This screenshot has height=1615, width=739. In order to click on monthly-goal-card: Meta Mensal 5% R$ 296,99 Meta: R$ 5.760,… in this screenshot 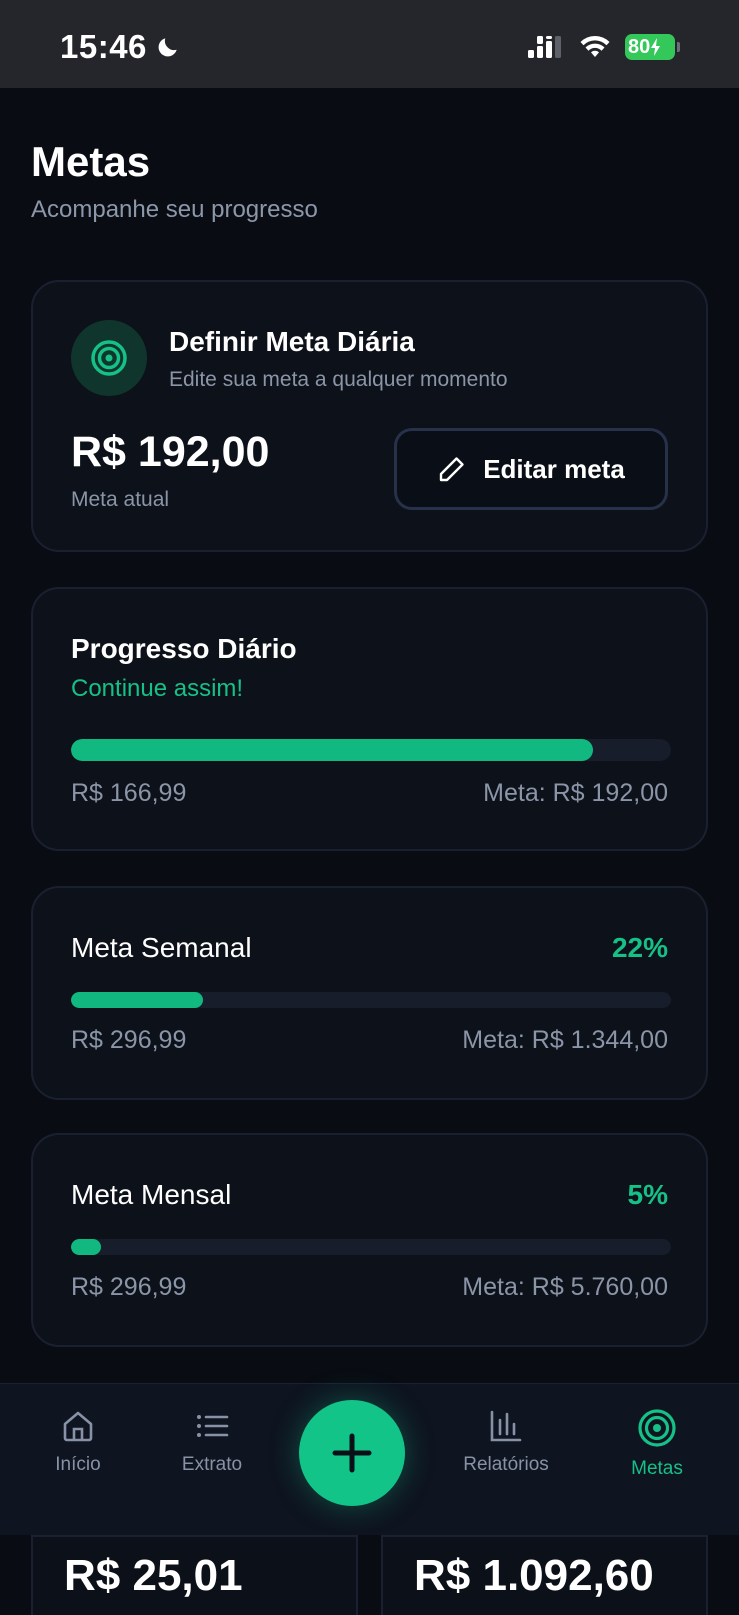, I will do `click(369, 1240)`.